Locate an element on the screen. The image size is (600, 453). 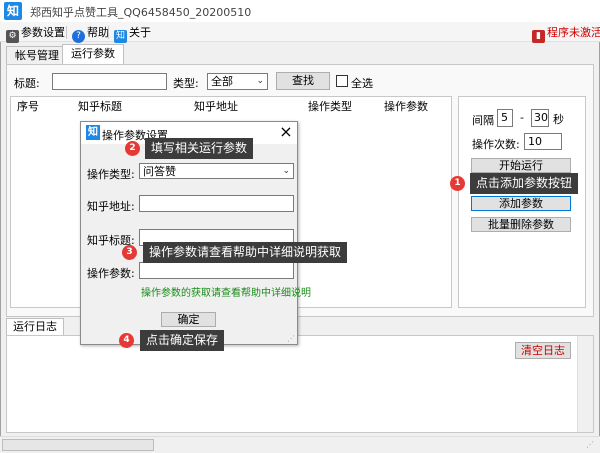
filter-type-select: 全部 ⌄ is located at coordinates (237, 81).